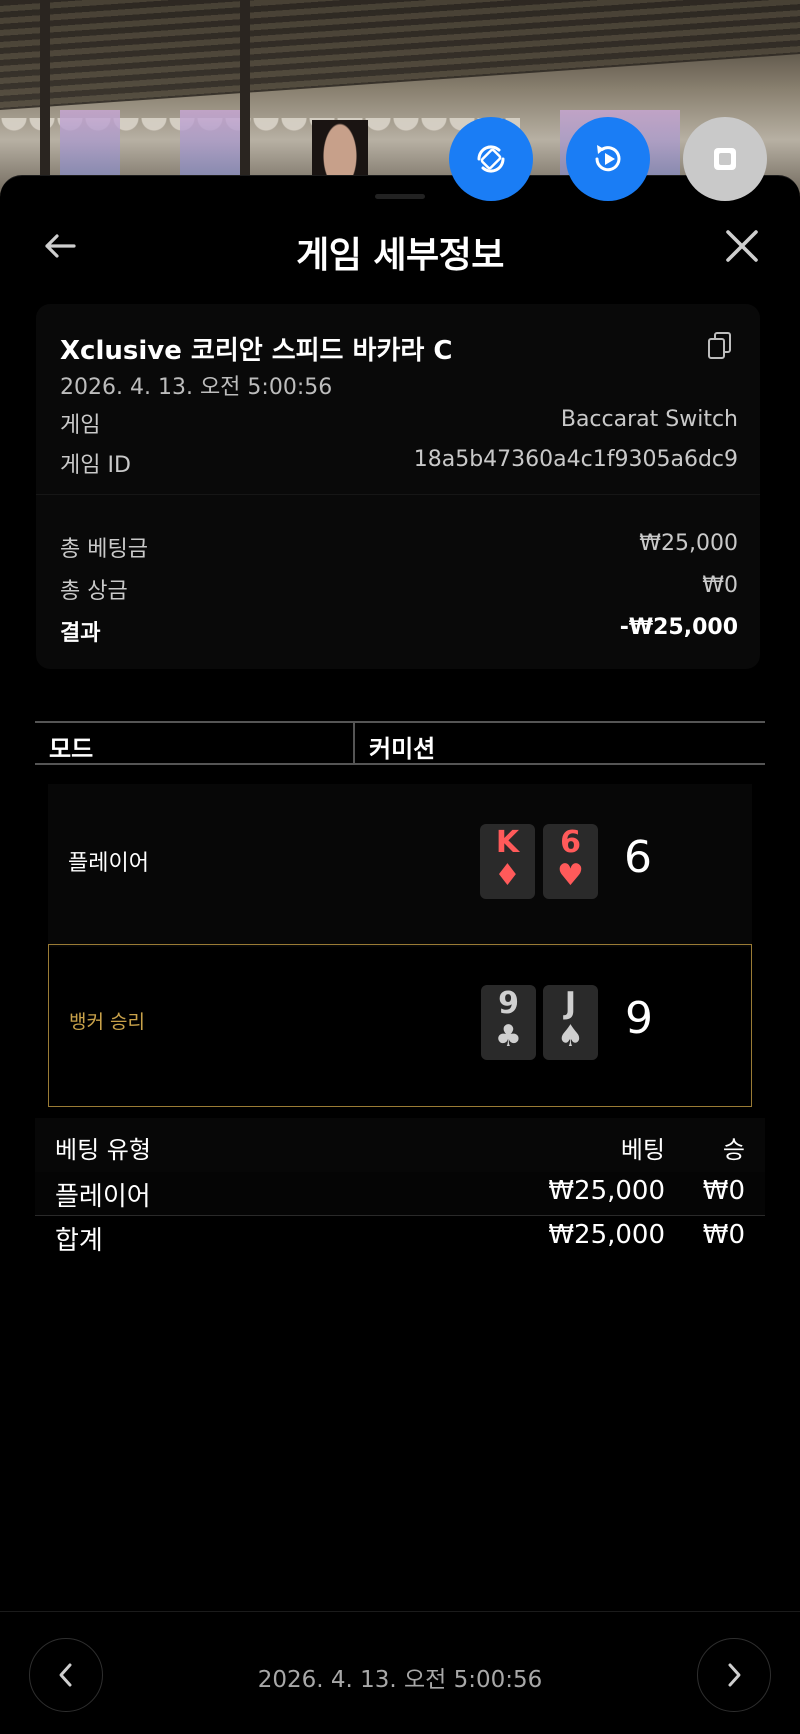 Image resolution: width=800 pixels, height=1734 pixels. What do you see at coordinates (678, 627) in the screenshot?
I see `result-value: -₩25,000` at bounding box center [678, 627].